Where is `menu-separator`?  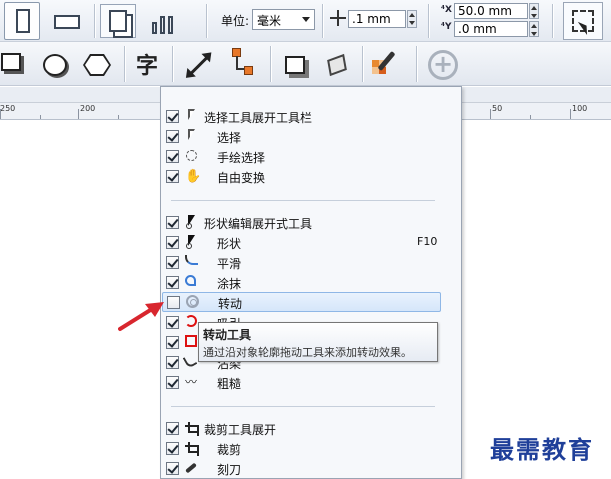 menu-separator is located at coordinates (303, 200).